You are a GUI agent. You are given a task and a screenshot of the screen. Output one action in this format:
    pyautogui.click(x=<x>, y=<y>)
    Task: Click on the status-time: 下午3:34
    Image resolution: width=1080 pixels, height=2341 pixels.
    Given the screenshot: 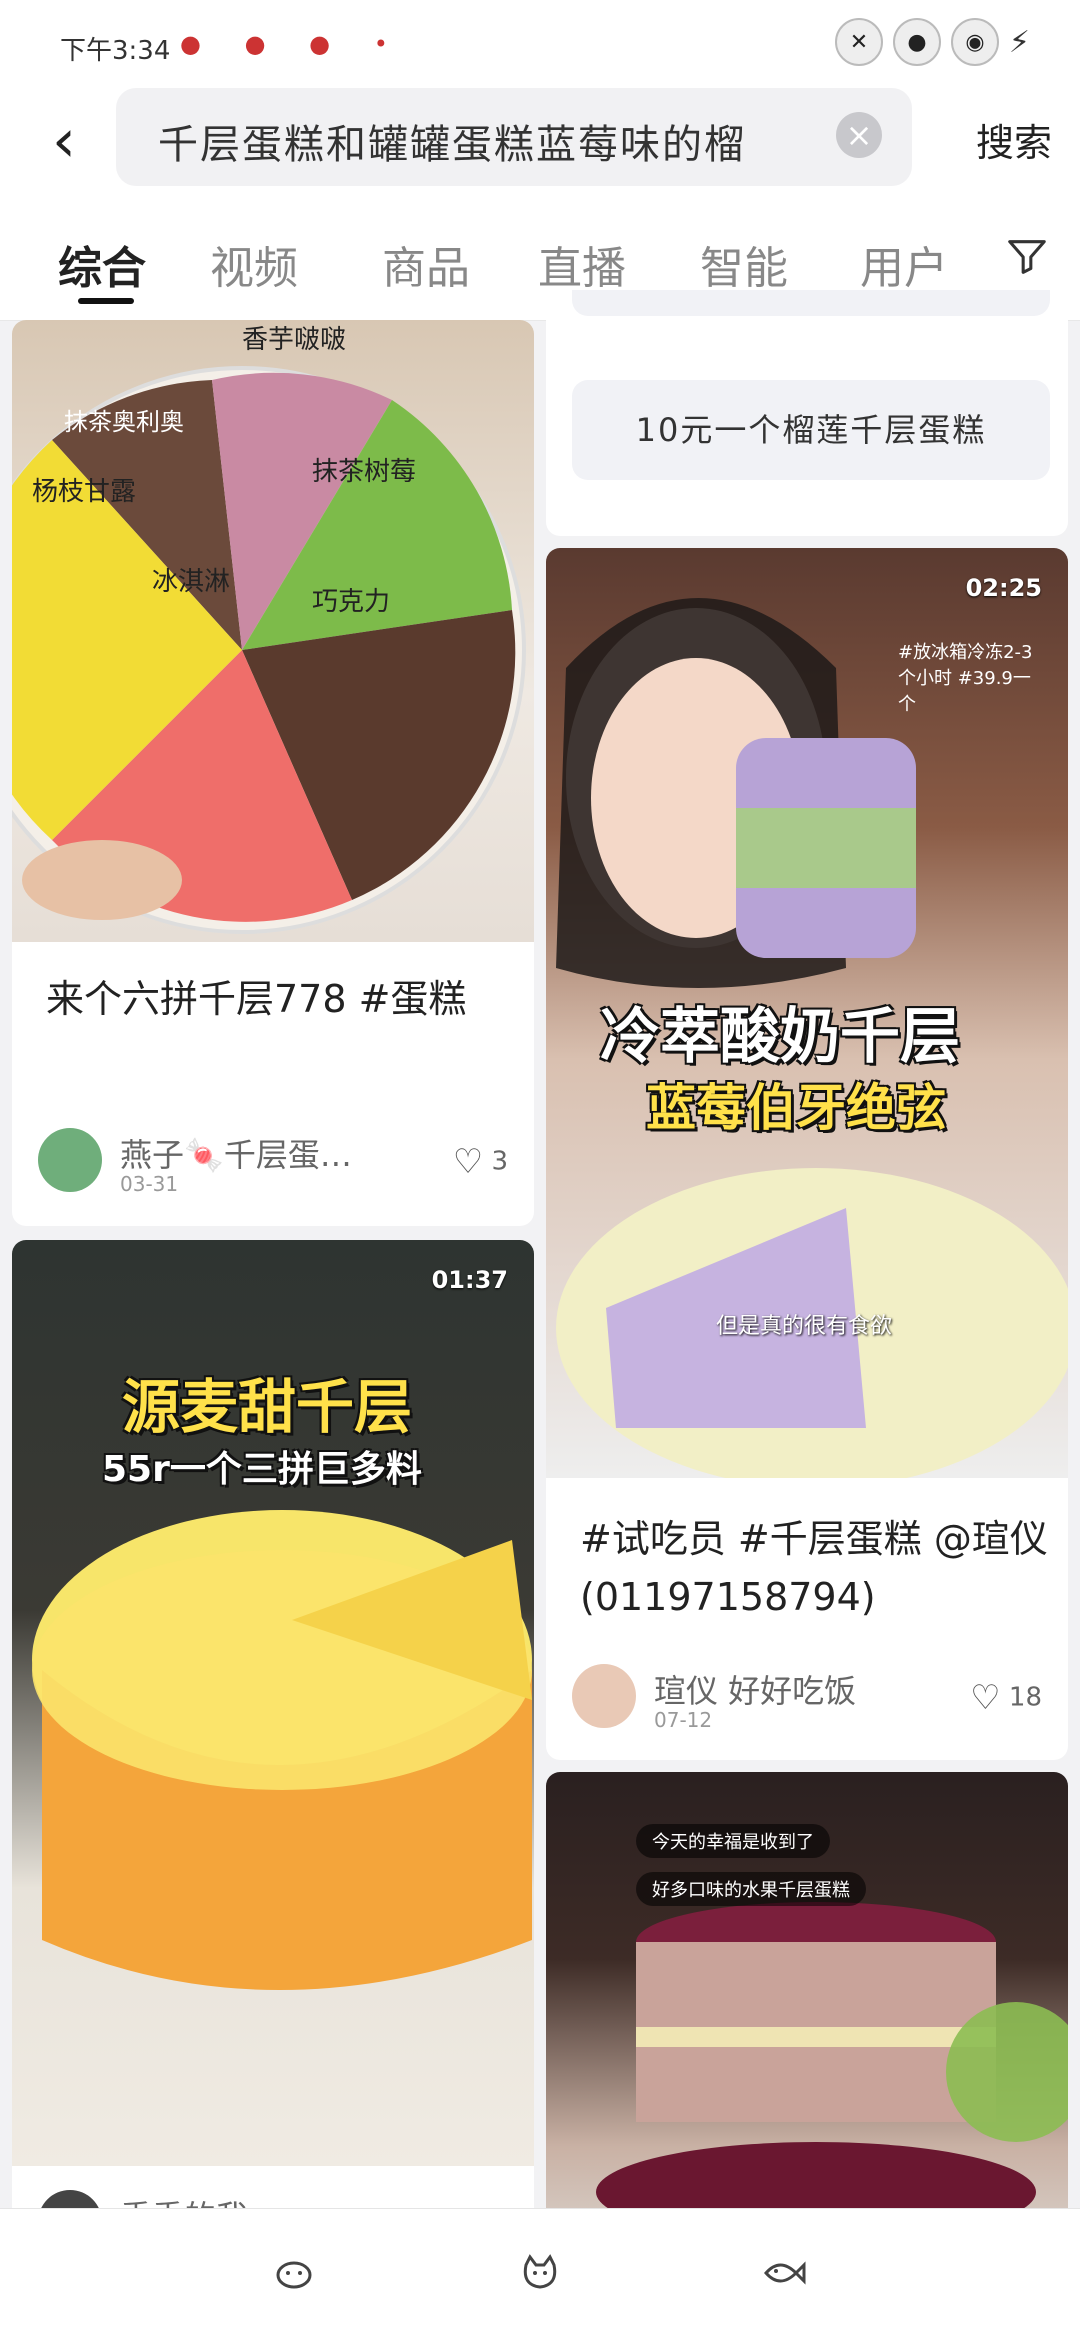 What is the action you would take?
    pyautogui.click(x=115, y=51)
    